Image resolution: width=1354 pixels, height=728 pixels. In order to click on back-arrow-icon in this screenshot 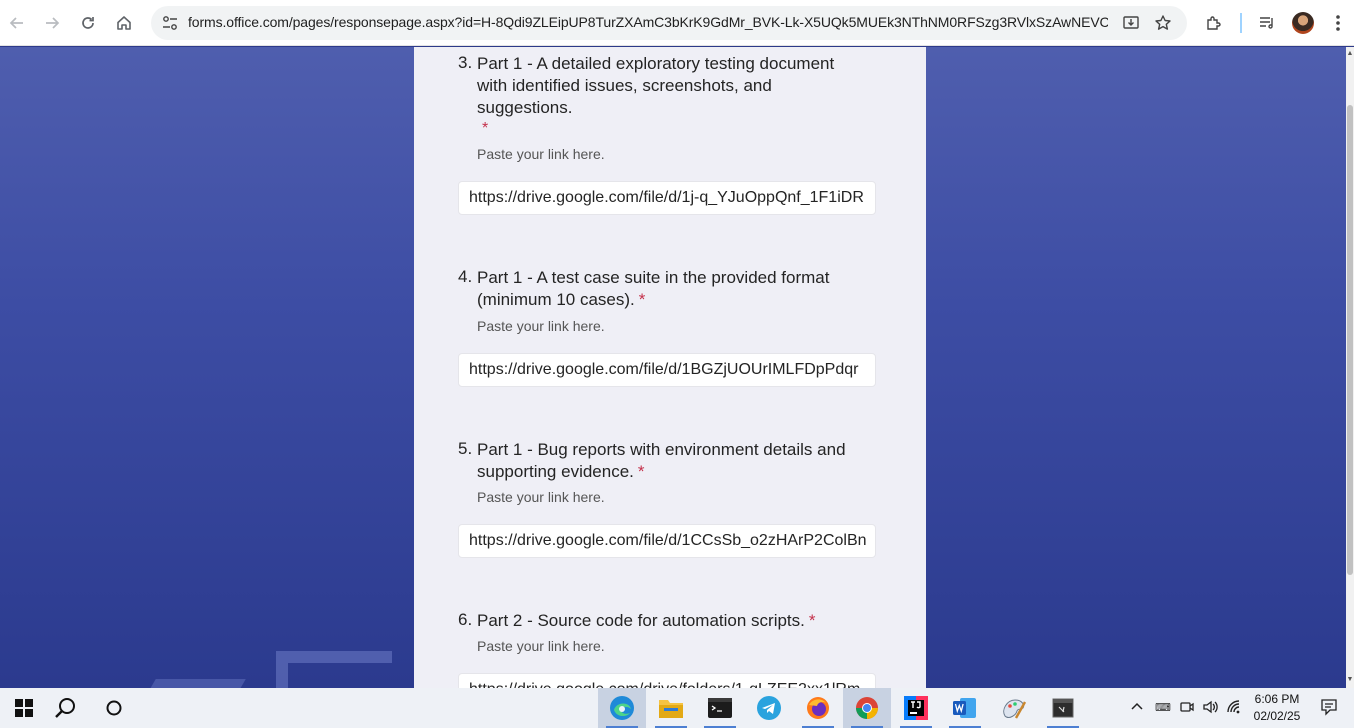, I will do `click(16, 23)`.